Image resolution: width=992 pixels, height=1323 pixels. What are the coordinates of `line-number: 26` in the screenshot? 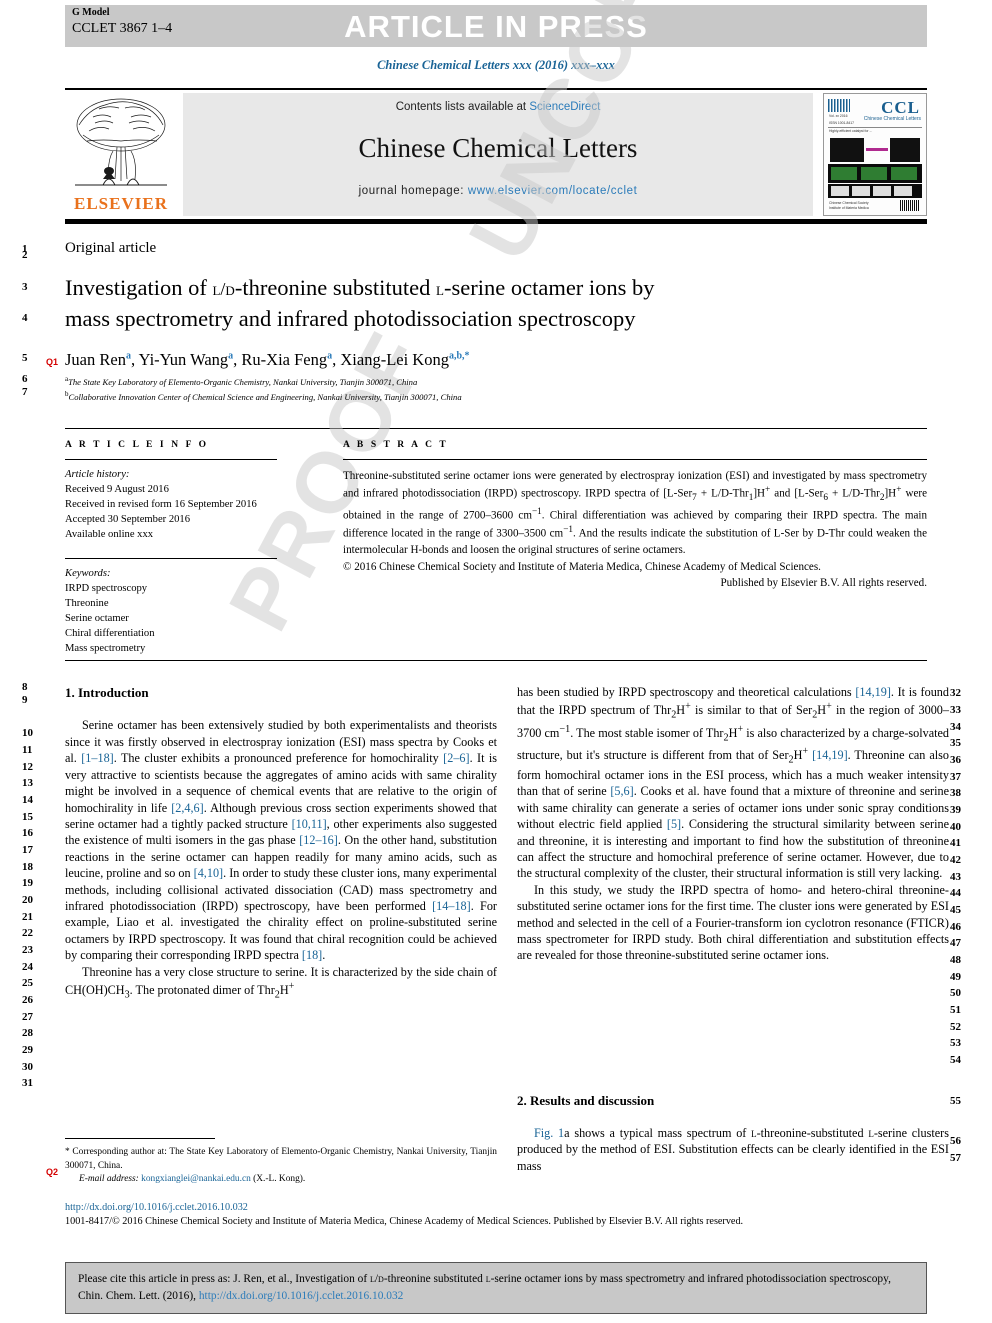 It's located at (27, 1000).